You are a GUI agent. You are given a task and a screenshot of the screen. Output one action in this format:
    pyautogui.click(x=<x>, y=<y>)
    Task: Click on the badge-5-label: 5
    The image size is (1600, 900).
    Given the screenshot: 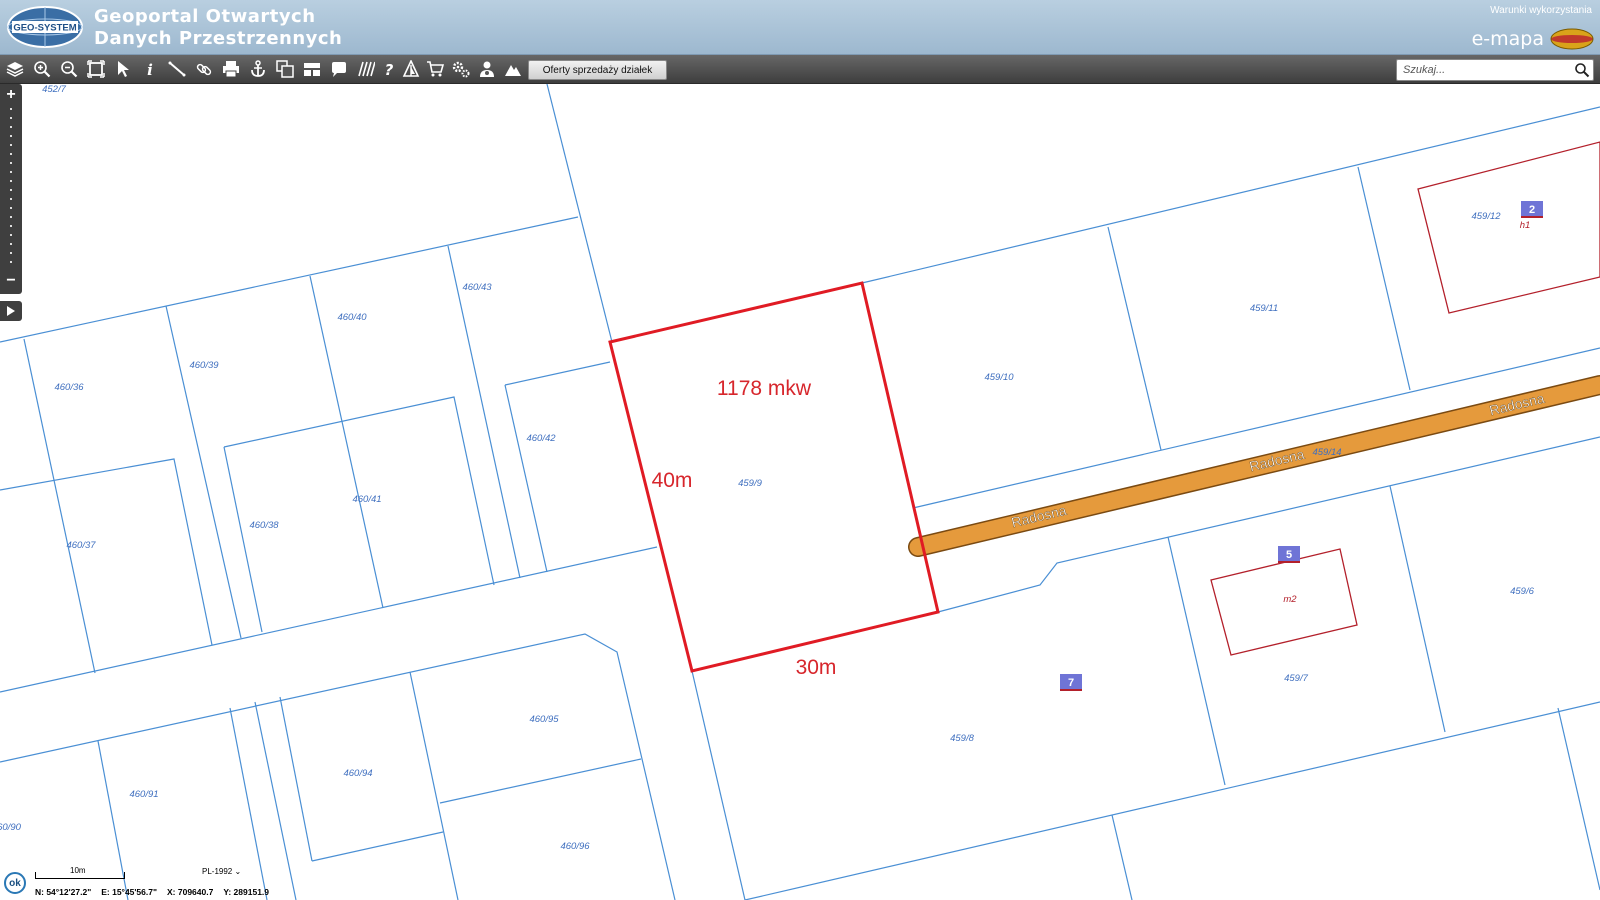 What is the action you would take?
    pyautogui.click(x=1289, y=555)
    